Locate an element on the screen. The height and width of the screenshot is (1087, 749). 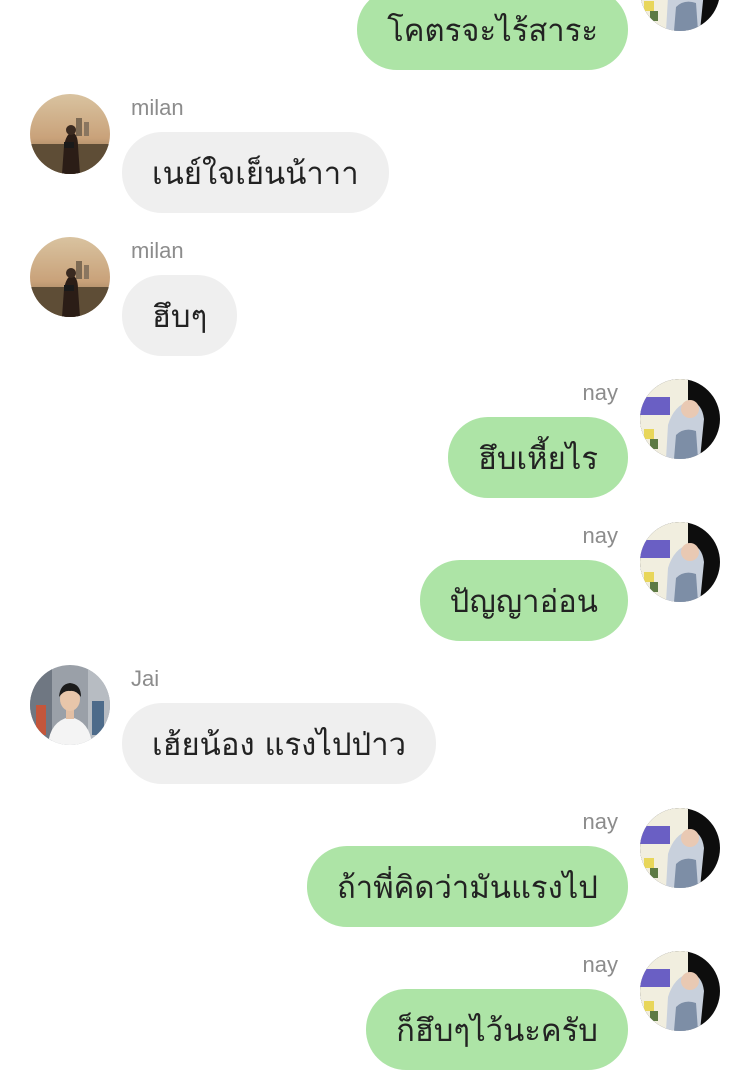
message-text: ฮึบเหี้ยไร is located at coordinates (537, 458).